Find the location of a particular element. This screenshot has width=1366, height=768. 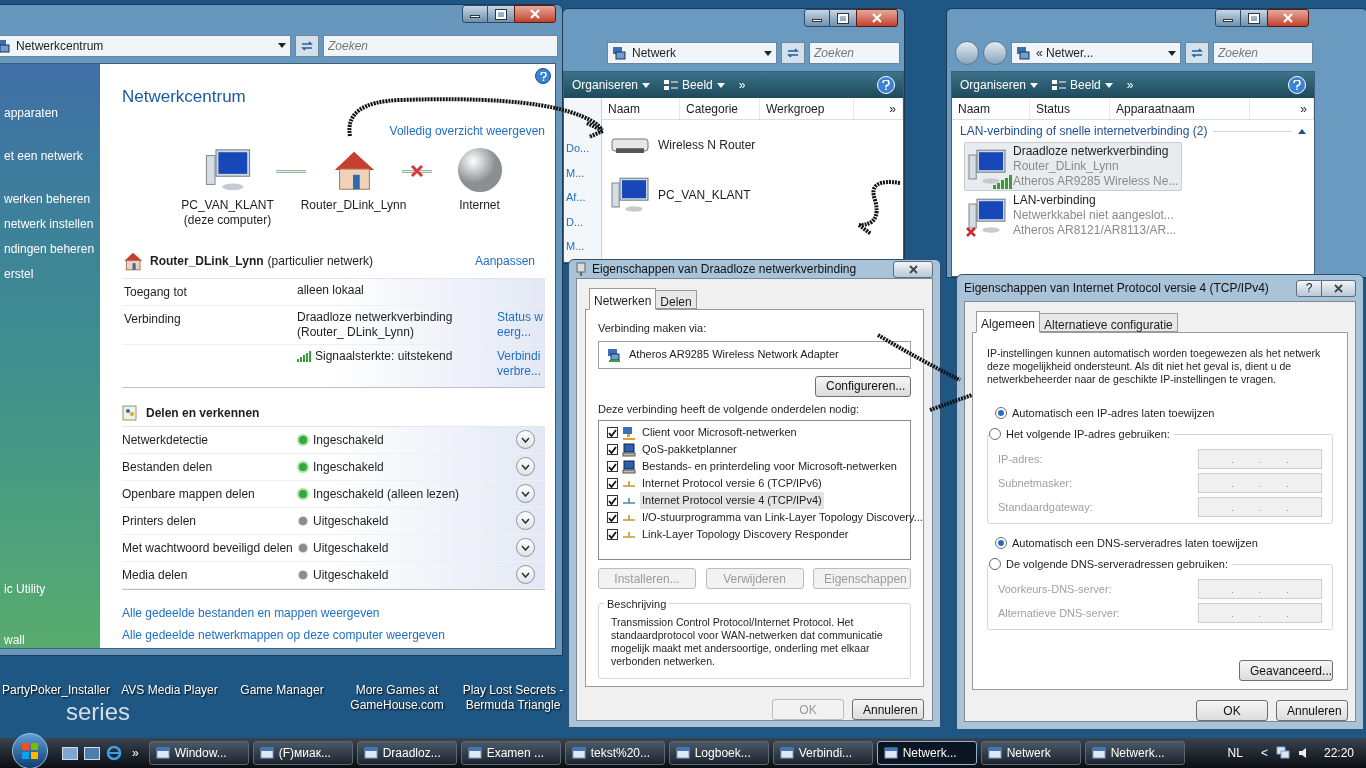

full-map-link: Volledig overzicht weergeven is located at coordinates (467, 130).